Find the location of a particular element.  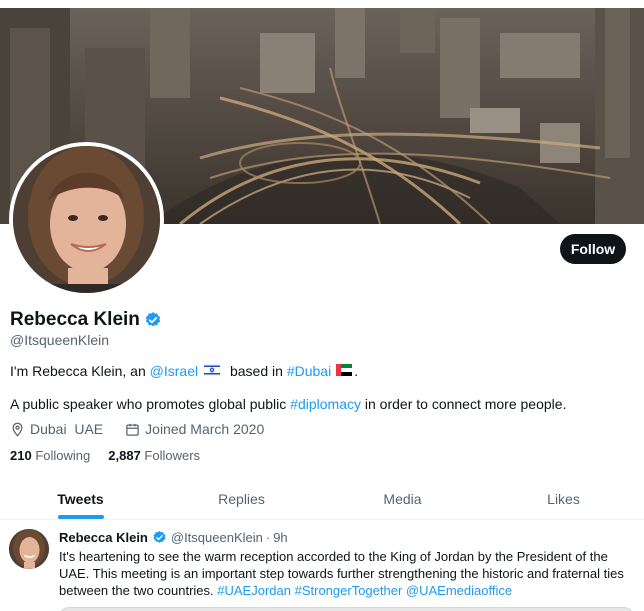

follow-button: Follow is located at coordinates (593, 249).